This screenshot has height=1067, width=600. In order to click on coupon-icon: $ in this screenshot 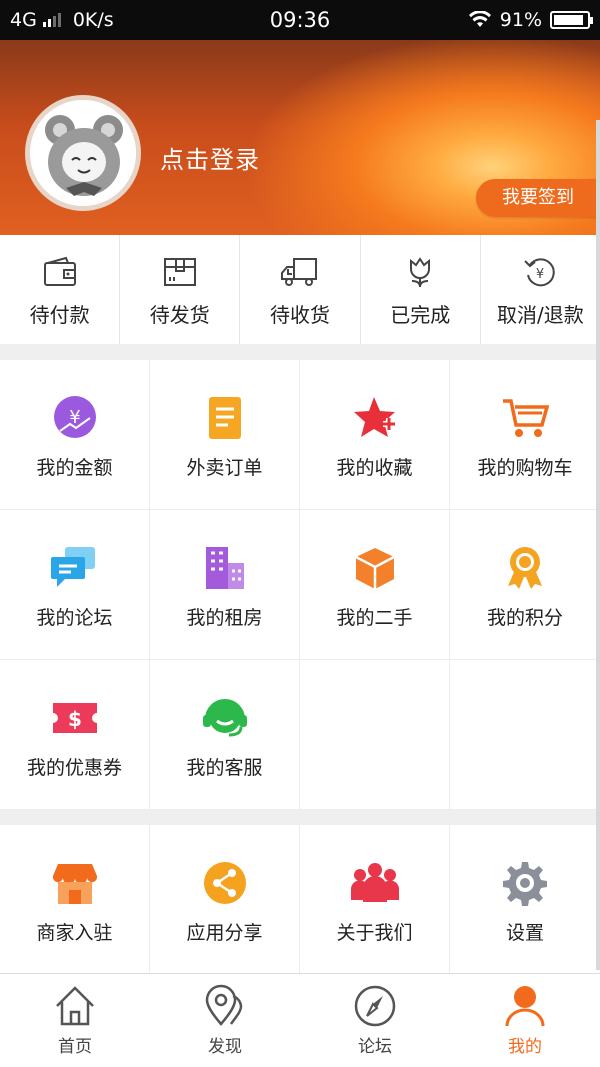, I will do `click(74, 718)`.